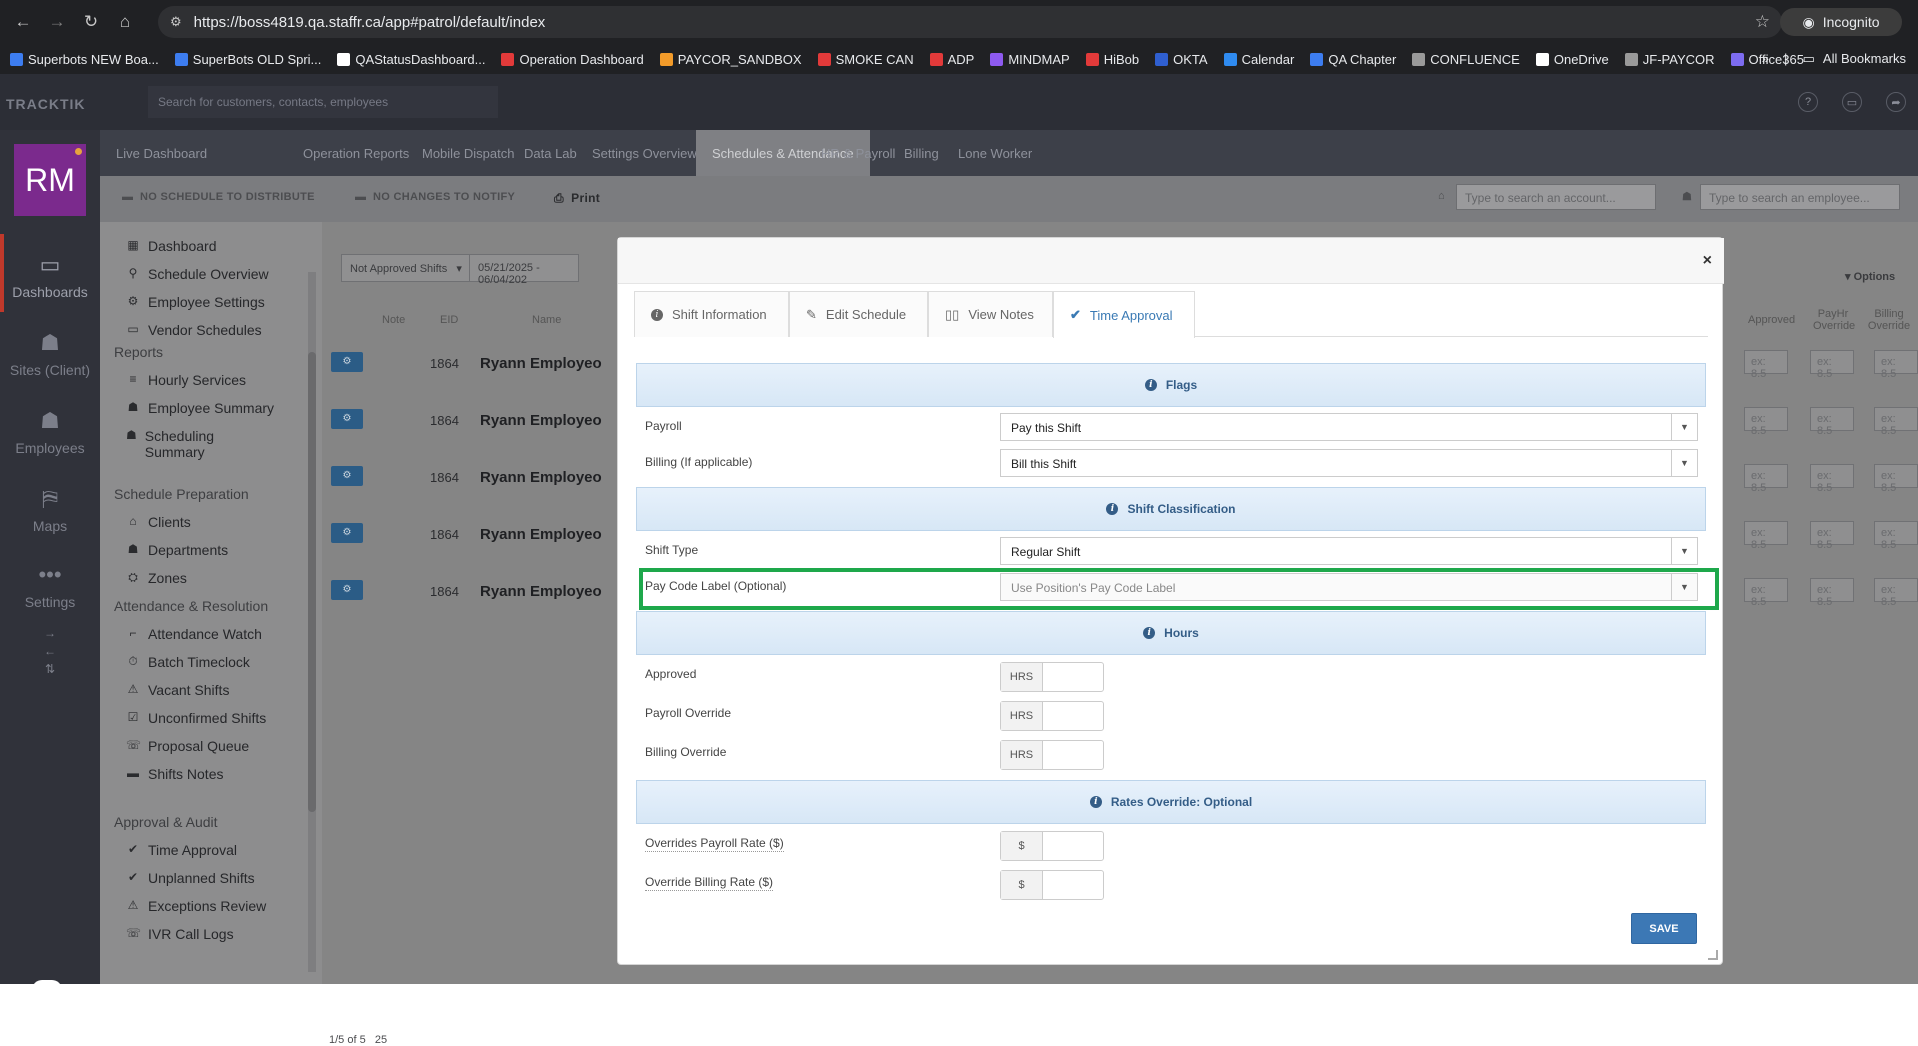  I want to click on sidebar-item-batch-timeclock: ⏱ Batch Timeclock, so click(188, 662).